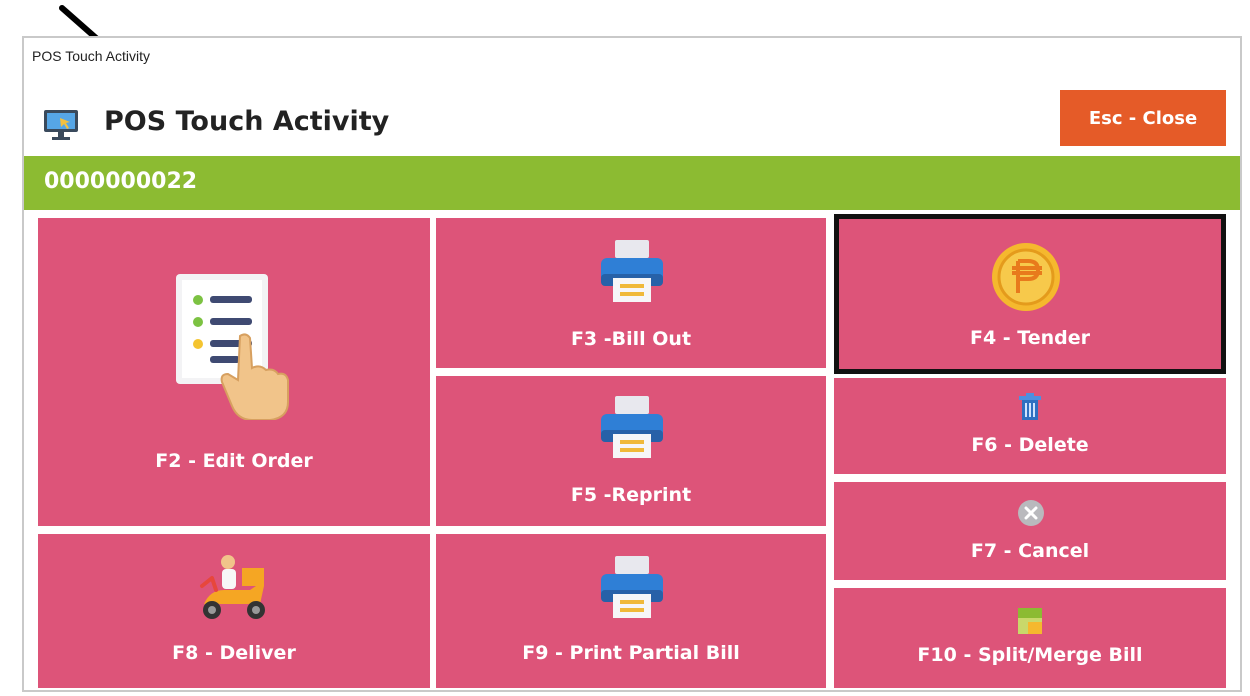 The height and width of the screenshot is (696, 1250). I want to click on split-merge-bill-button: F10 - Split/Merge Bill, so click(1030, 638).